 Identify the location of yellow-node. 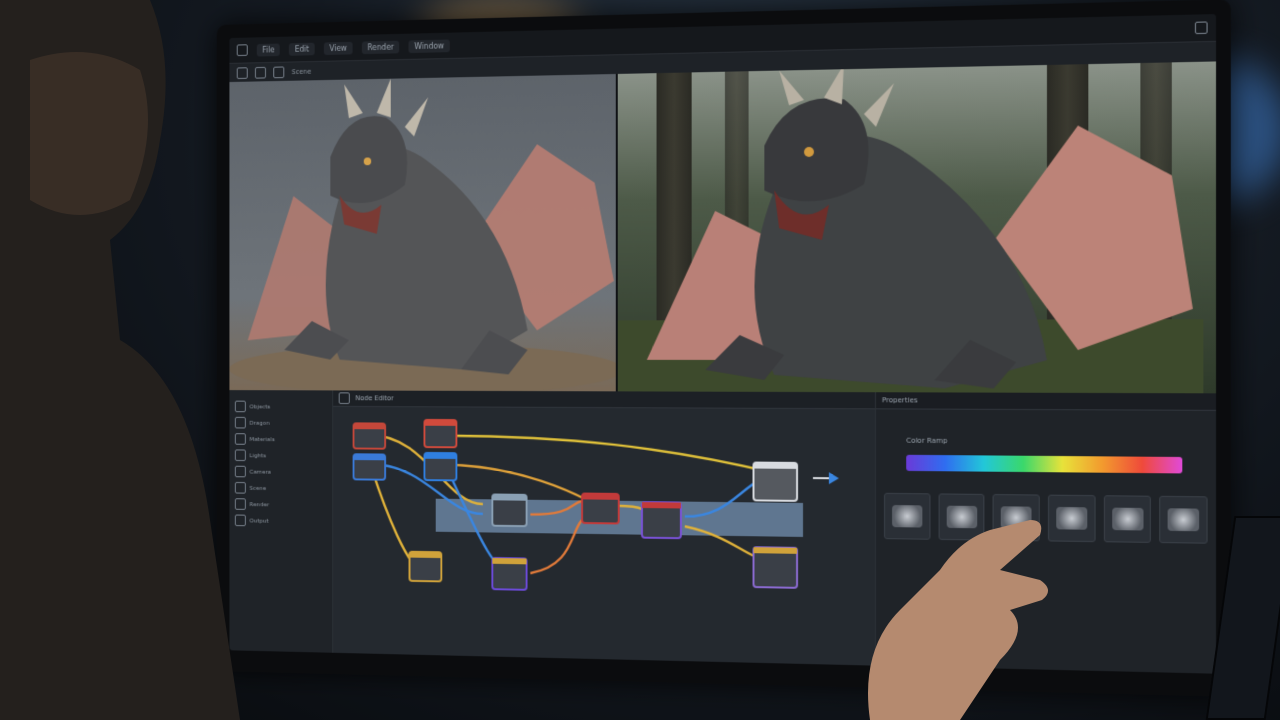
(425, 567).